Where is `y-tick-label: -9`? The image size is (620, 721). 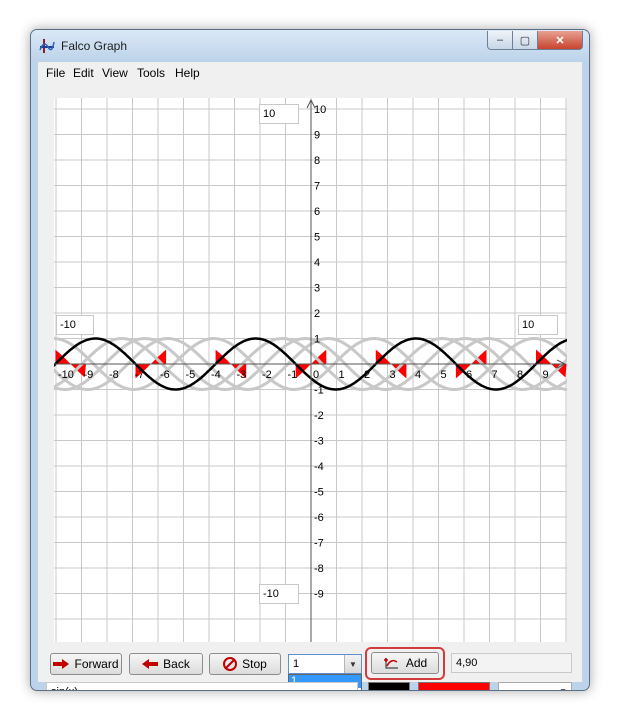
y-tick-label: -9 is located at coordinates (319, 595).